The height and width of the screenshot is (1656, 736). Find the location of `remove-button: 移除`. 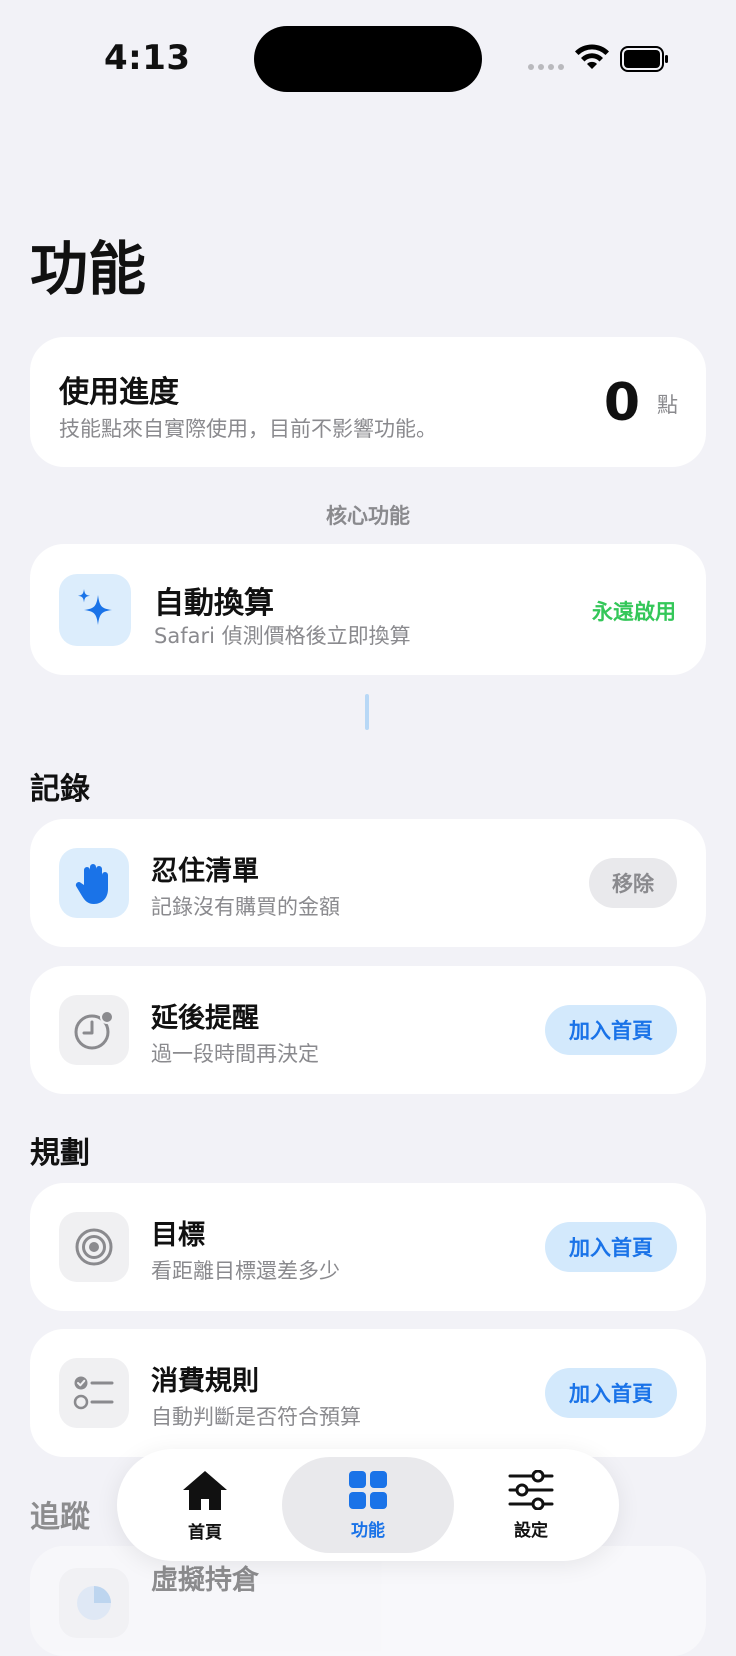

remove-button: 移除 is located at coordinates (633, 883).